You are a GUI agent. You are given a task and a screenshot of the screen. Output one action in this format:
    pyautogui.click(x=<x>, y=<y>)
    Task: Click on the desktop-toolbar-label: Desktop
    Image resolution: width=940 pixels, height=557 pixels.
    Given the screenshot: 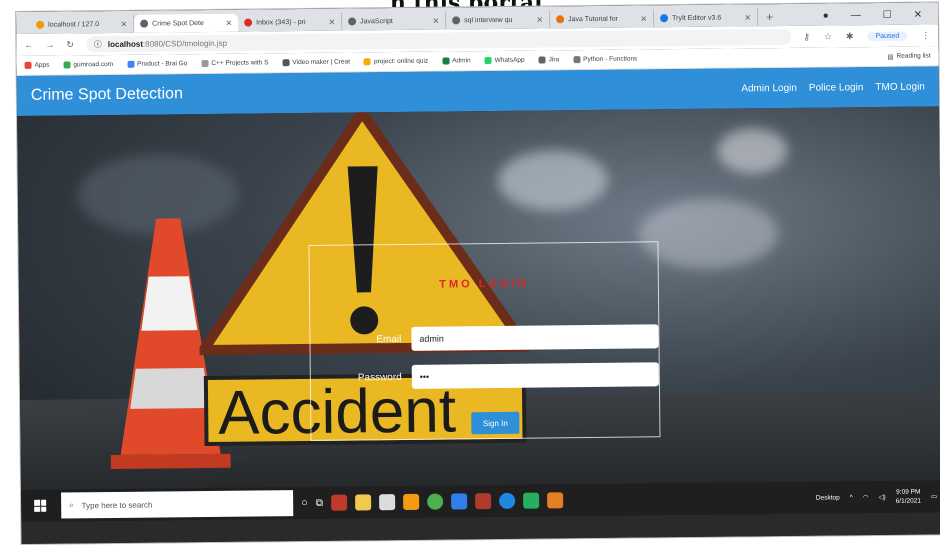 What is the action you would take?
    pyautogui.click(x=828, y=497)
    